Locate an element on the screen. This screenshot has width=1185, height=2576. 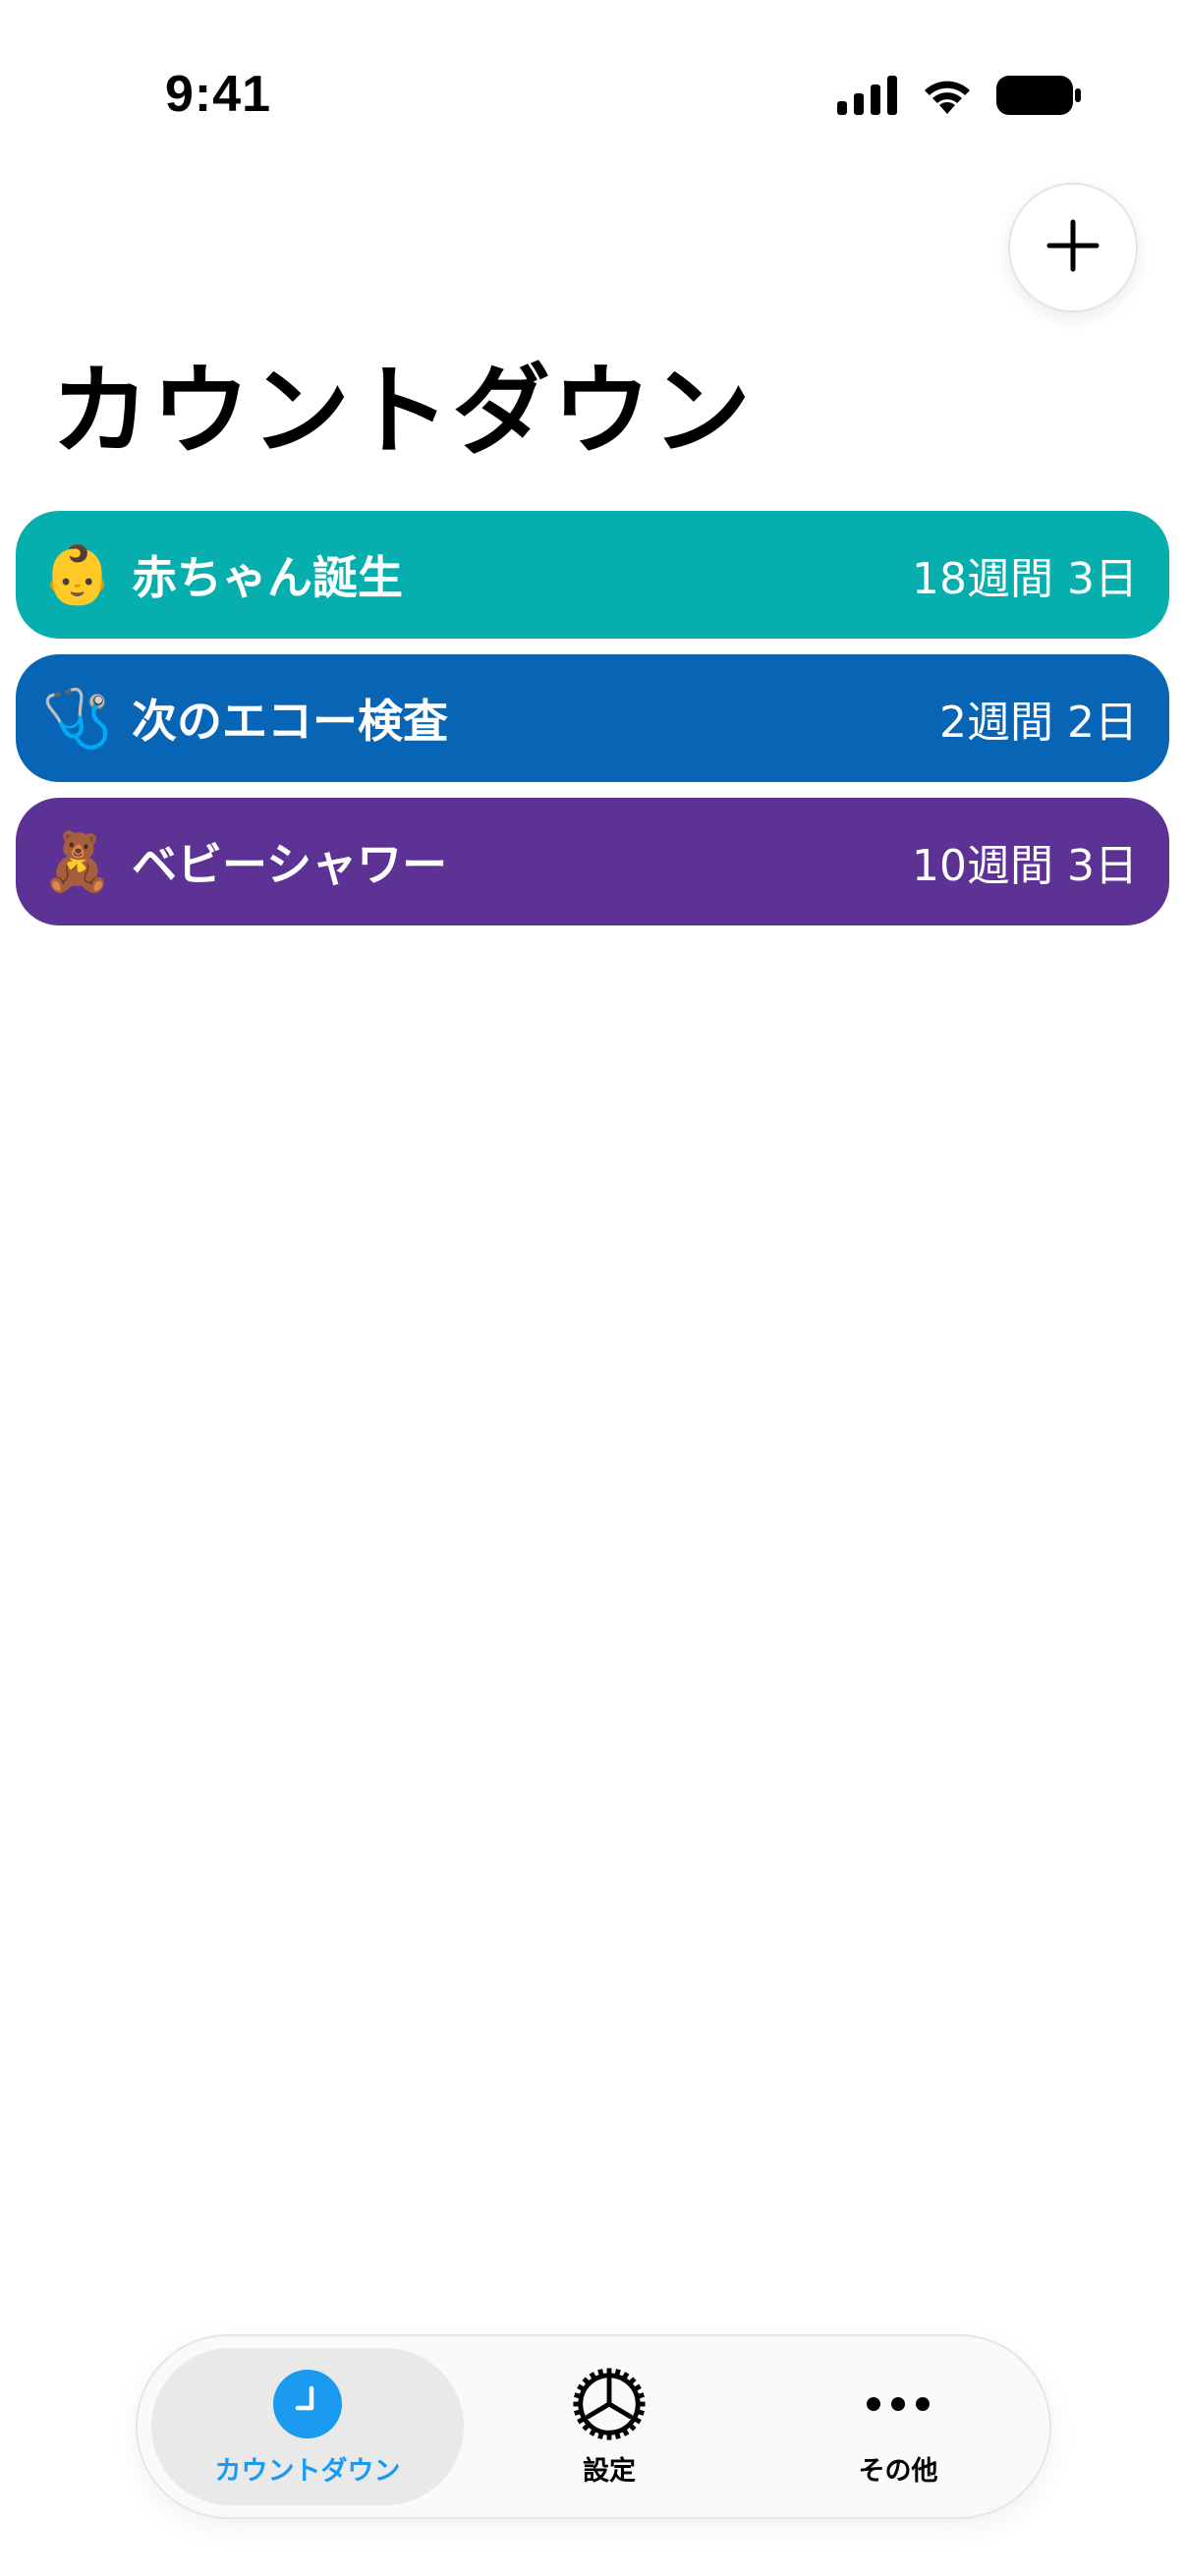
countdown-label: 赤ちゃん誕生 is located at coordinates (267, 577).